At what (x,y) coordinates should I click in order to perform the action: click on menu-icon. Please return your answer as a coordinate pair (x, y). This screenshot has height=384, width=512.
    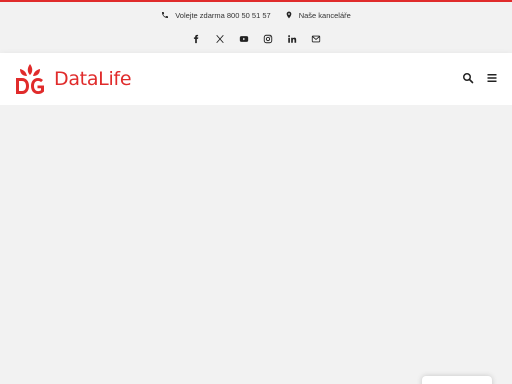
    Looking at the image, I should click on (492, 78).